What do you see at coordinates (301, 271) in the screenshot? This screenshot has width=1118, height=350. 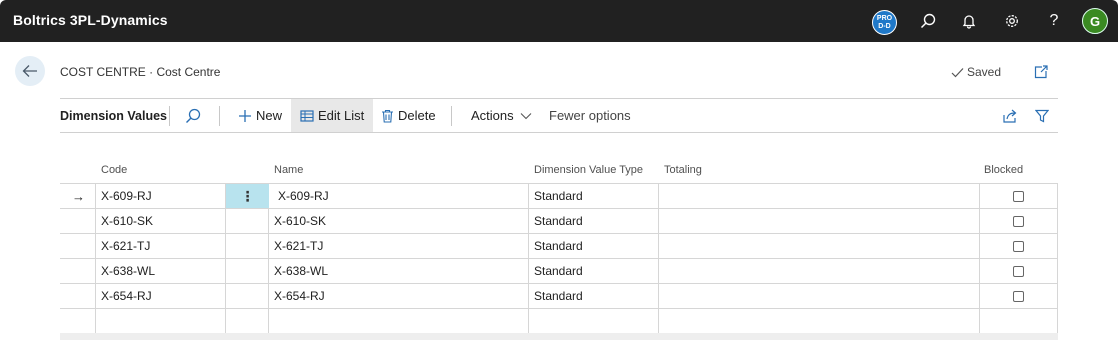 I see `name-cell: X-638-WL` at bounding box center [301, 271].